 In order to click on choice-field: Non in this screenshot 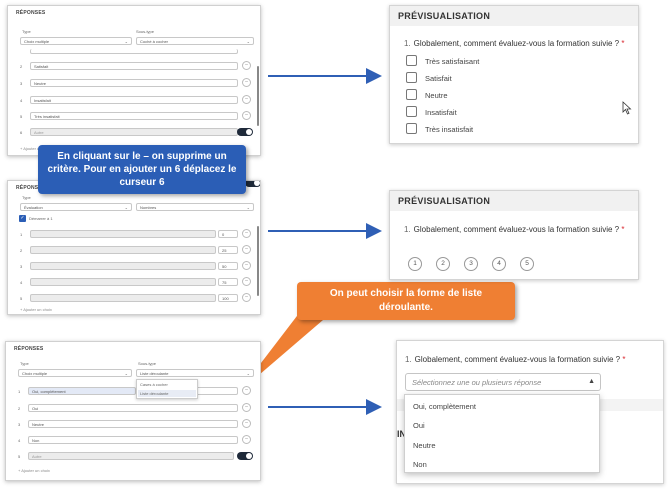, I will do `click(133, 440)`.